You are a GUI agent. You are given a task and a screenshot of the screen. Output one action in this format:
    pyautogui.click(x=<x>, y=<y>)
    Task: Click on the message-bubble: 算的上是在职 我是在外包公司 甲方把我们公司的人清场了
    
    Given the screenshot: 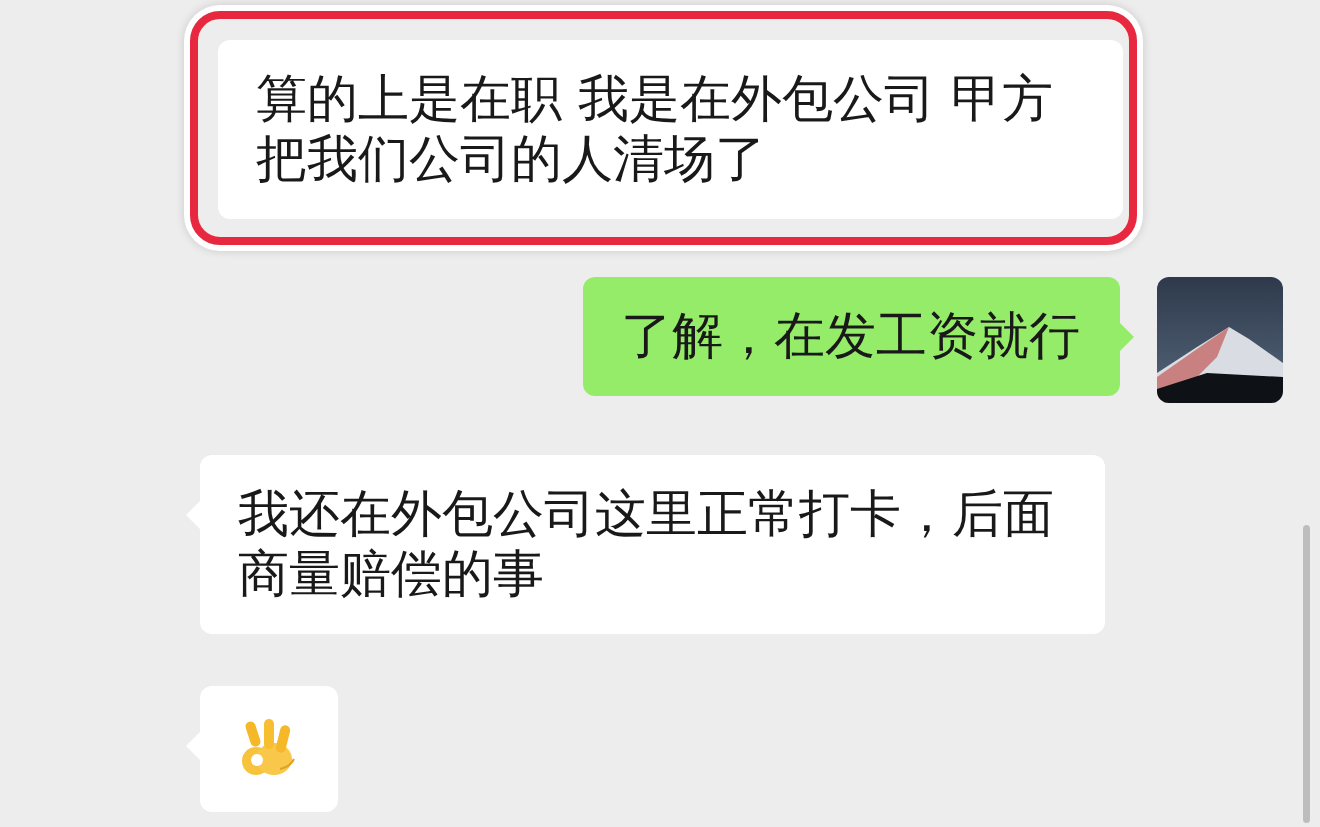 What is the action you would take?
    pyautogui.click(x=670, y=129)
    